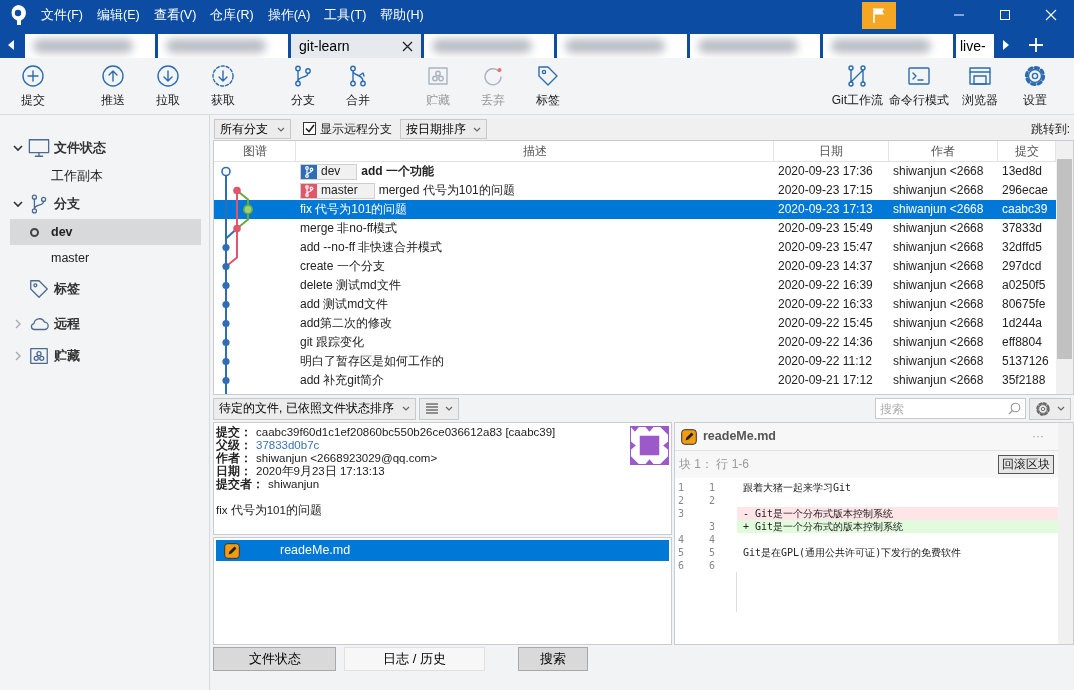 The width and height of the screenshot is (1074, 690). Describe the element at coordinates (252, 129) in the screenshot. I see `branch-filter-dropdown: 所有分支` at that location.